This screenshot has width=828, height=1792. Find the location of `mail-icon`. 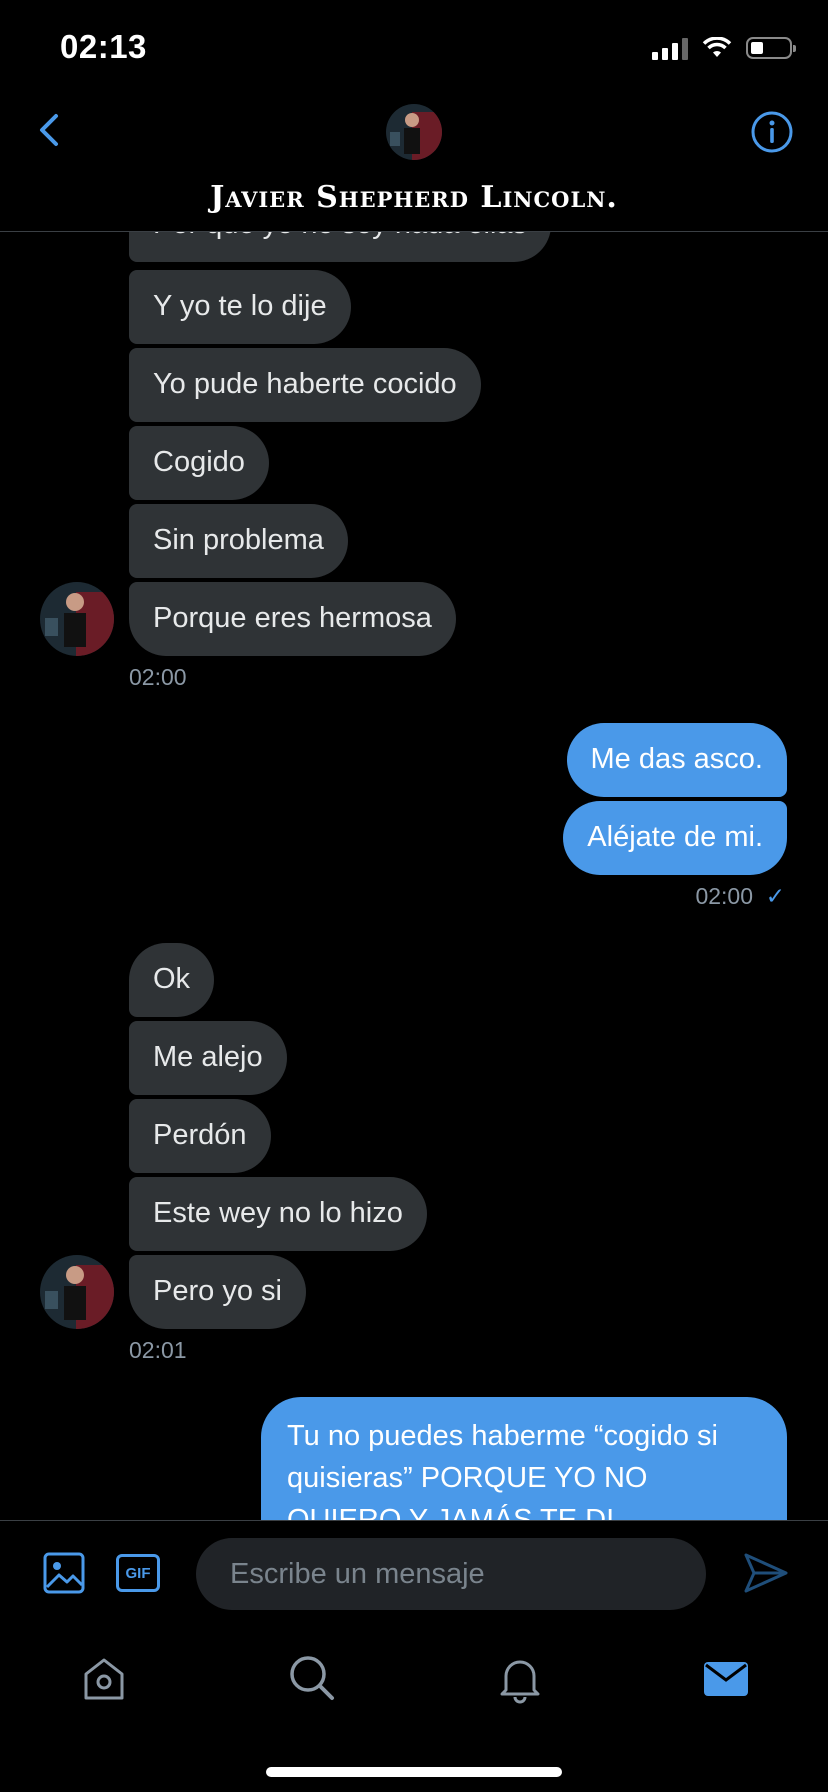

mail-icon is located at coordinates (726, 1678).